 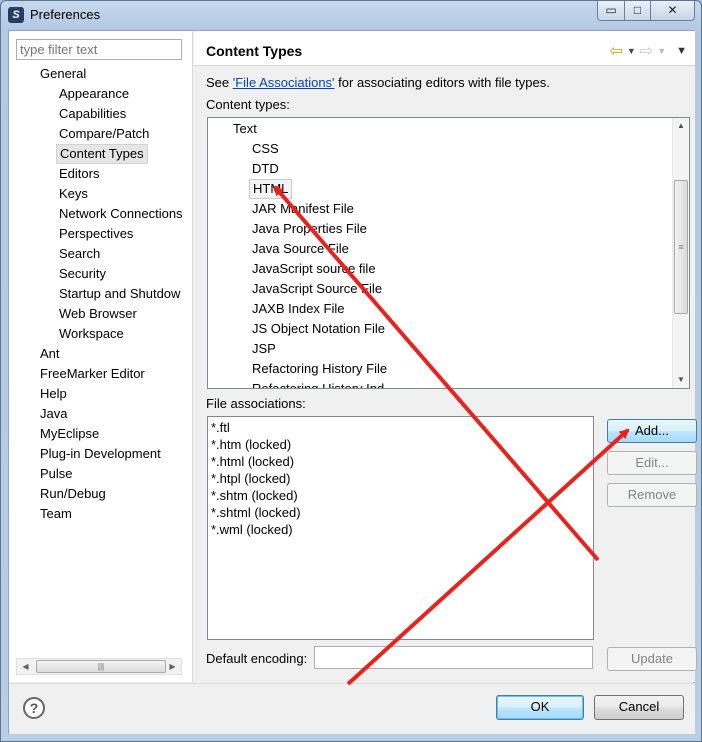 I want to click on vertical-scrollbar: ▲ ≡ ▼, so click(x=680, y=253).